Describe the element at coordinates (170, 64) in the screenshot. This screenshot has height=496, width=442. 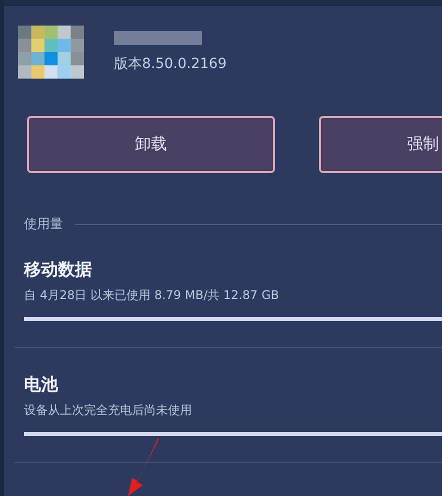
I see `app-version: 版本8.50.0.2169` at that location.